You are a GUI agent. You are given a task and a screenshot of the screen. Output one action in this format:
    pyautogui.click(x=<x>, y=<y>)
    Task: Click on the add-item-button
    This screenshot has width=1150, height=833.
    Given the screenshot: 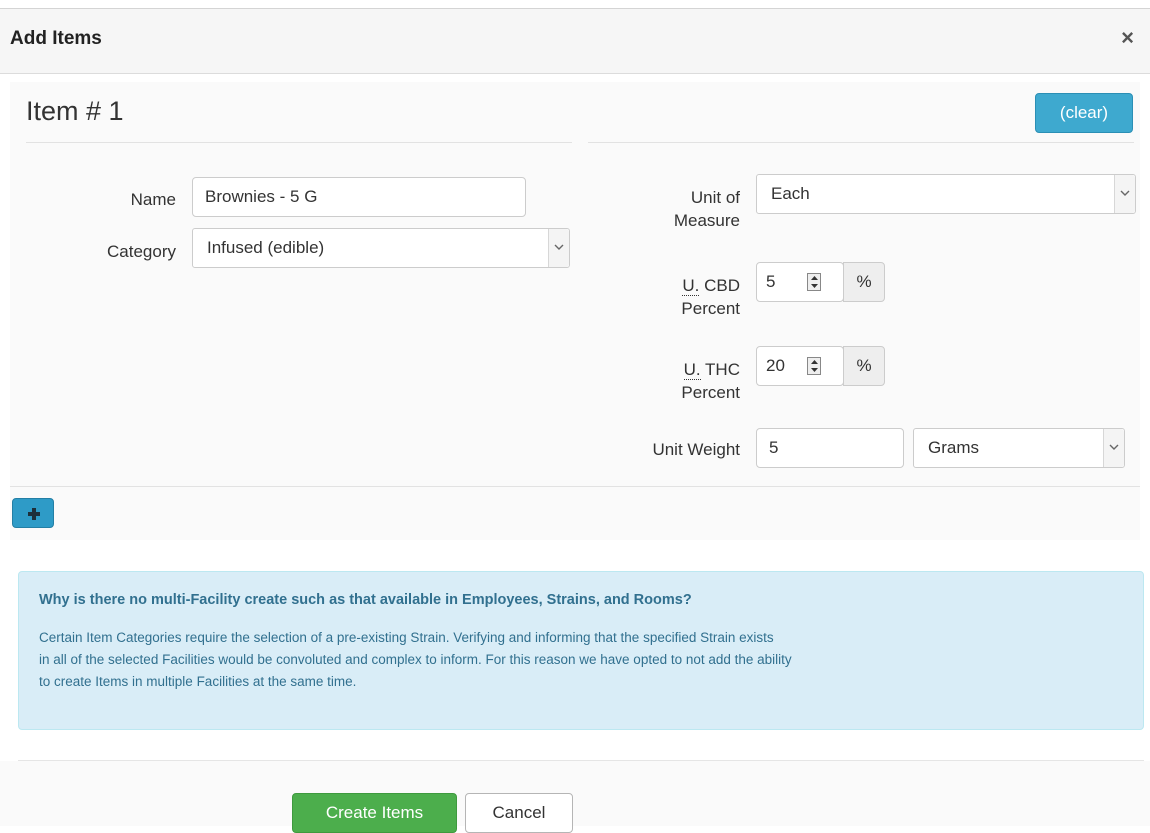 What is the action you would take?
    pyautogui.click(x=33, y=513)
    